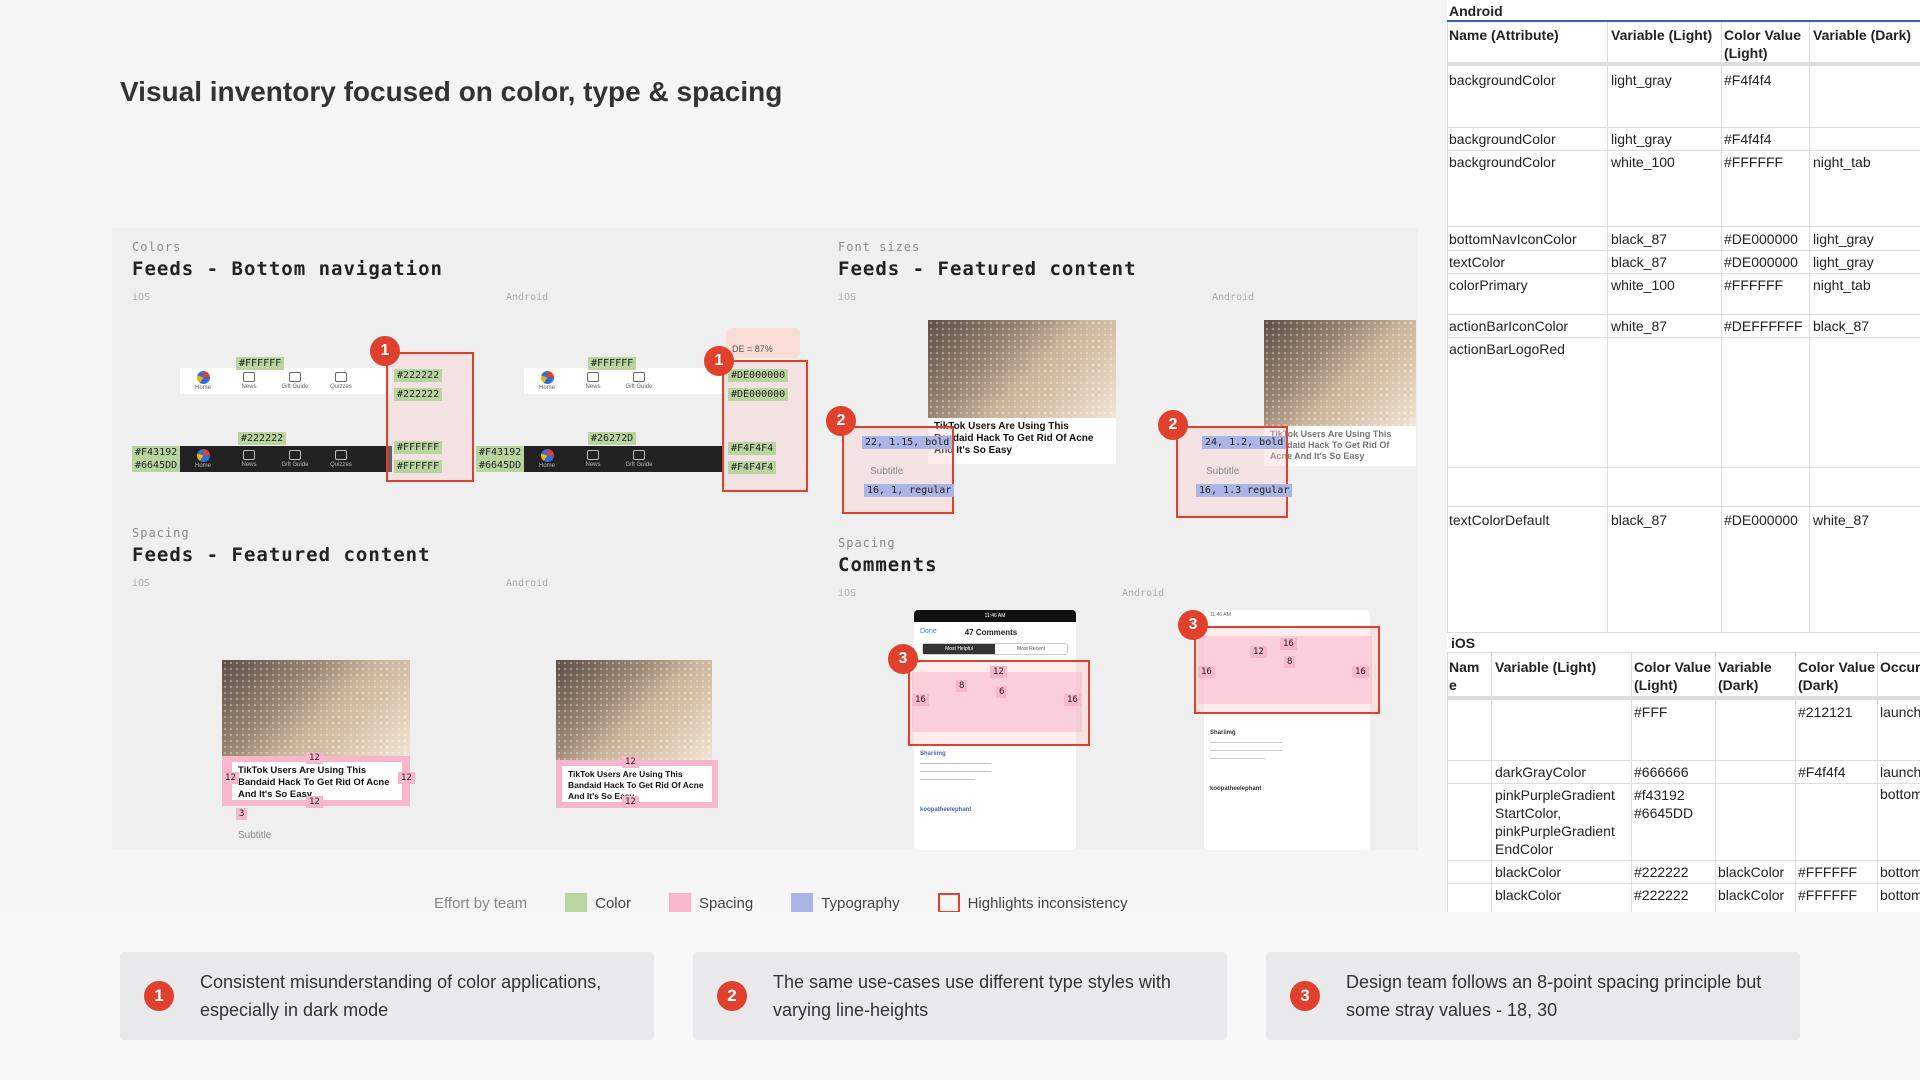  What do you see at coordinates (613, 903) in the screenshot?
I see `legend-item: Color` at bounding box center [613, 903].